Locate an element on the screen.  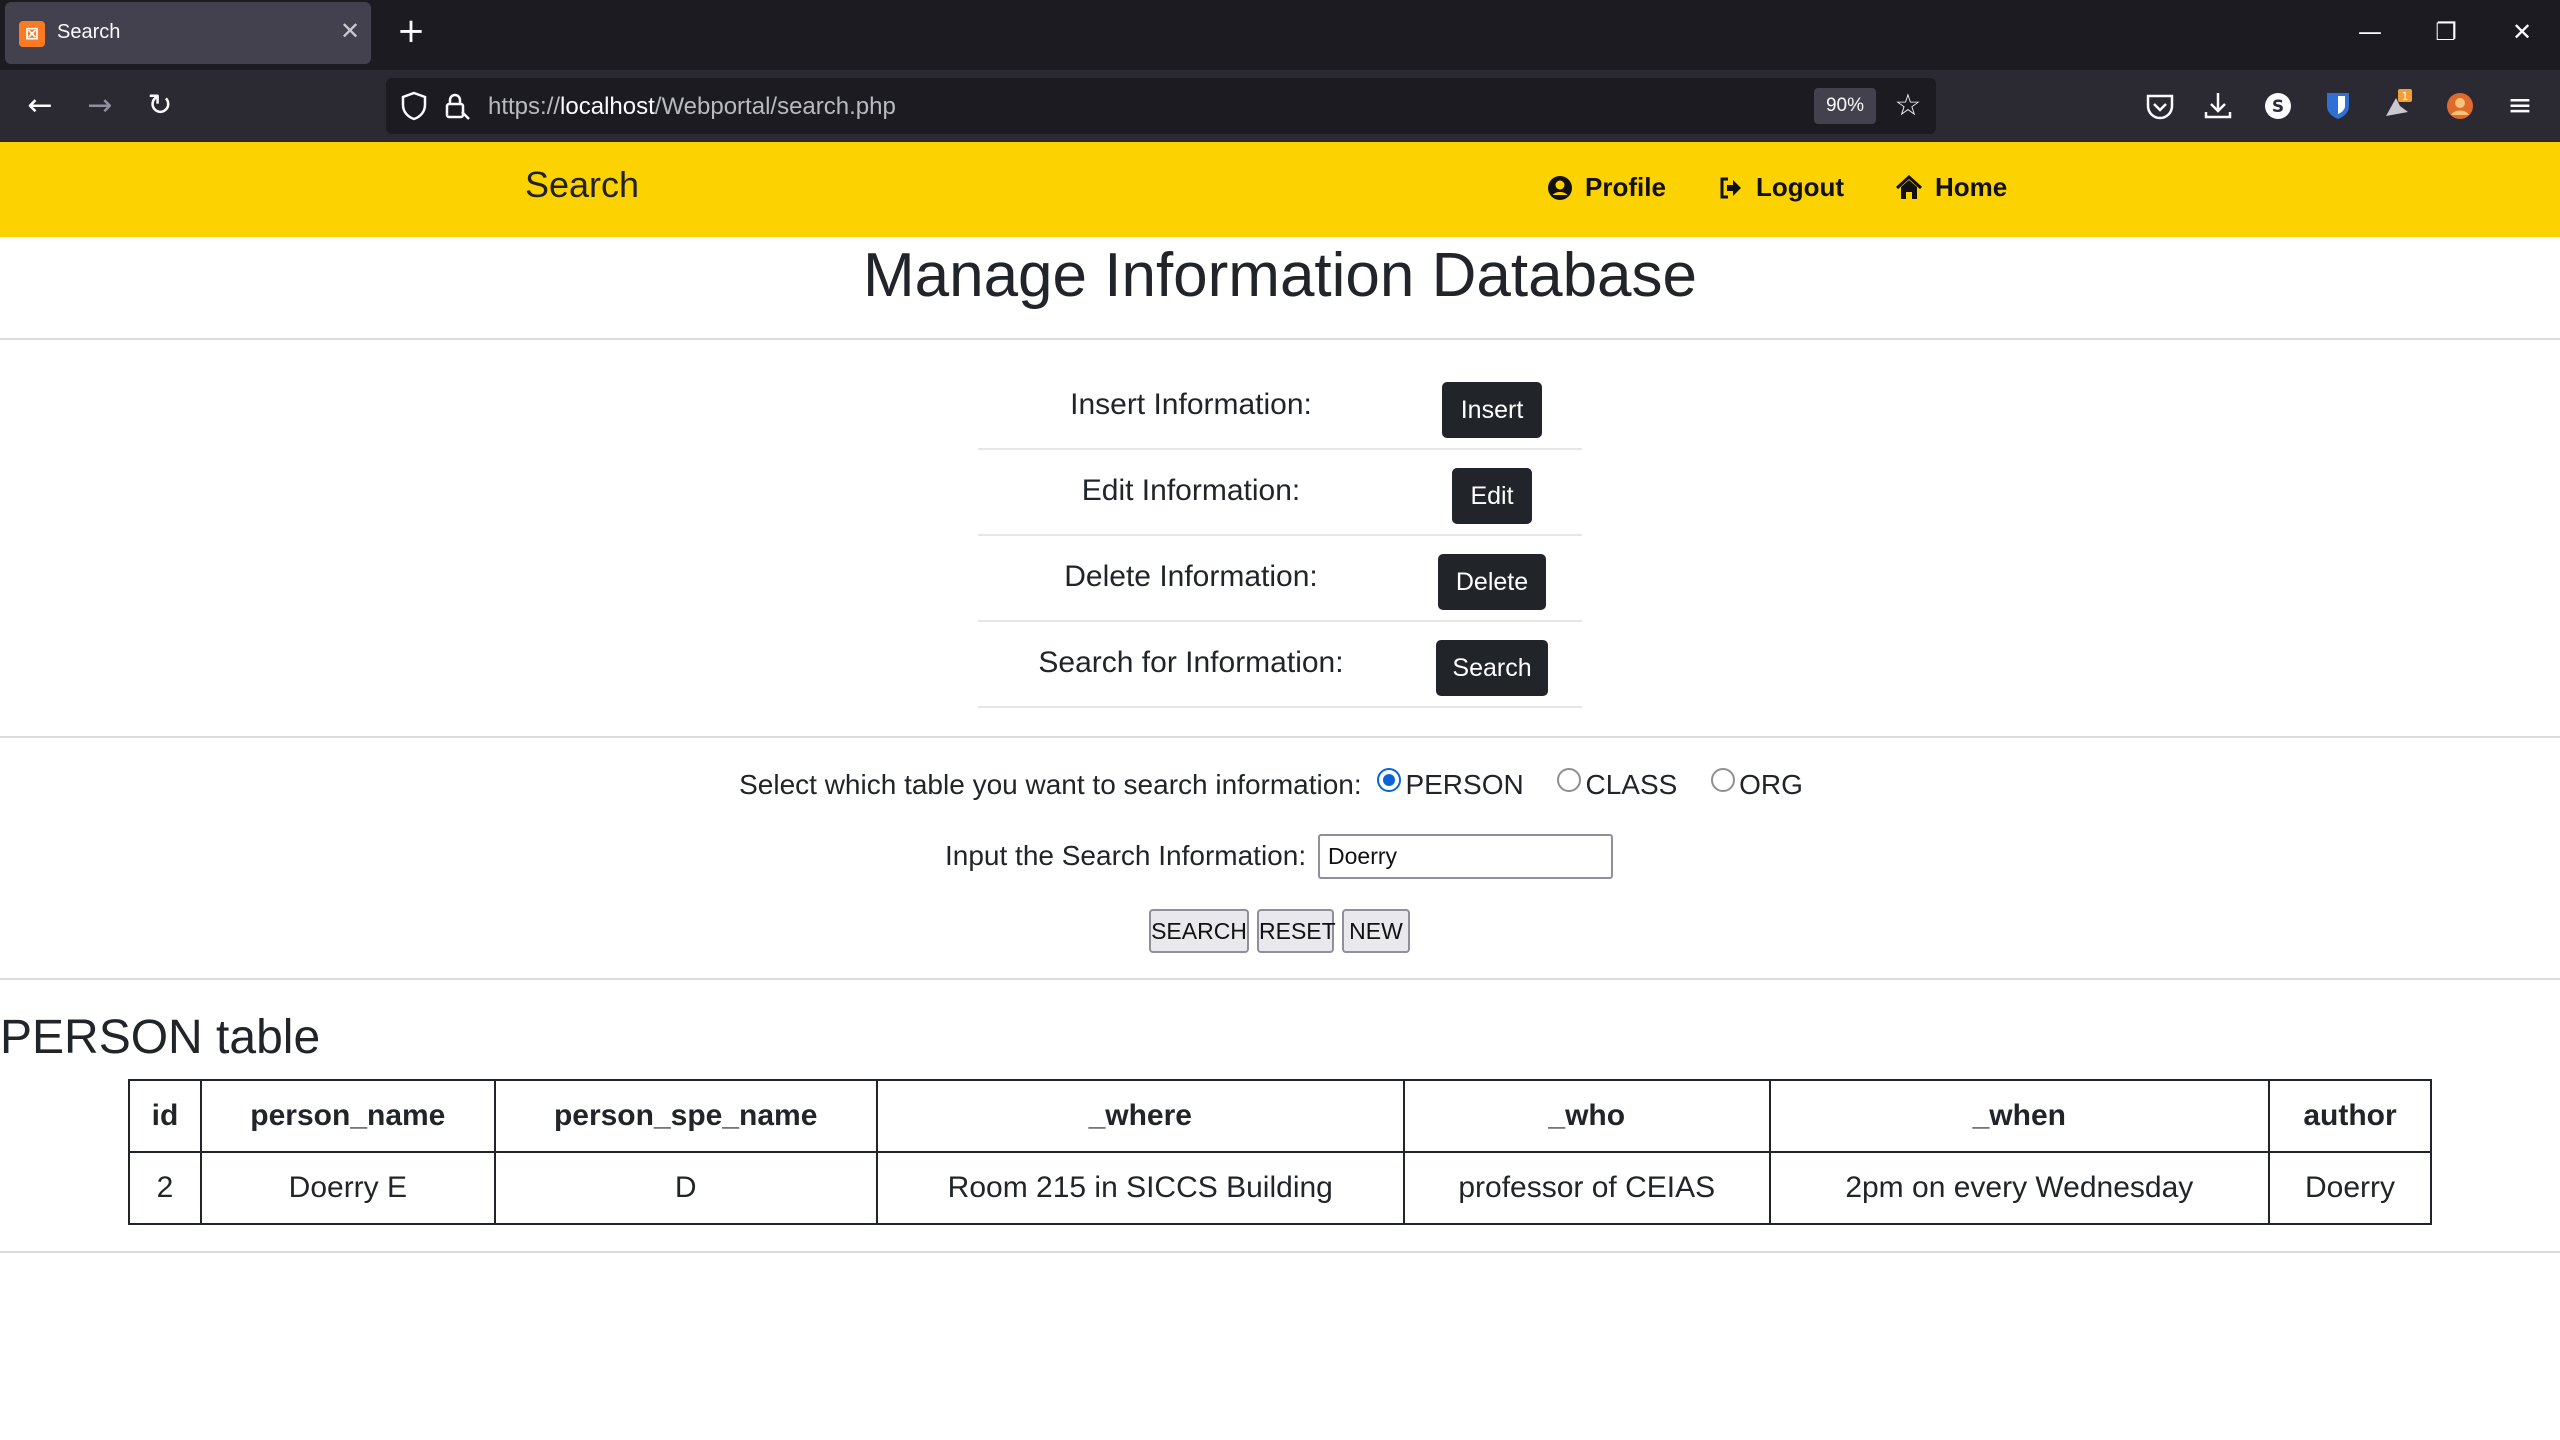
user-circle-icon is located at coordinates (1560, 187).